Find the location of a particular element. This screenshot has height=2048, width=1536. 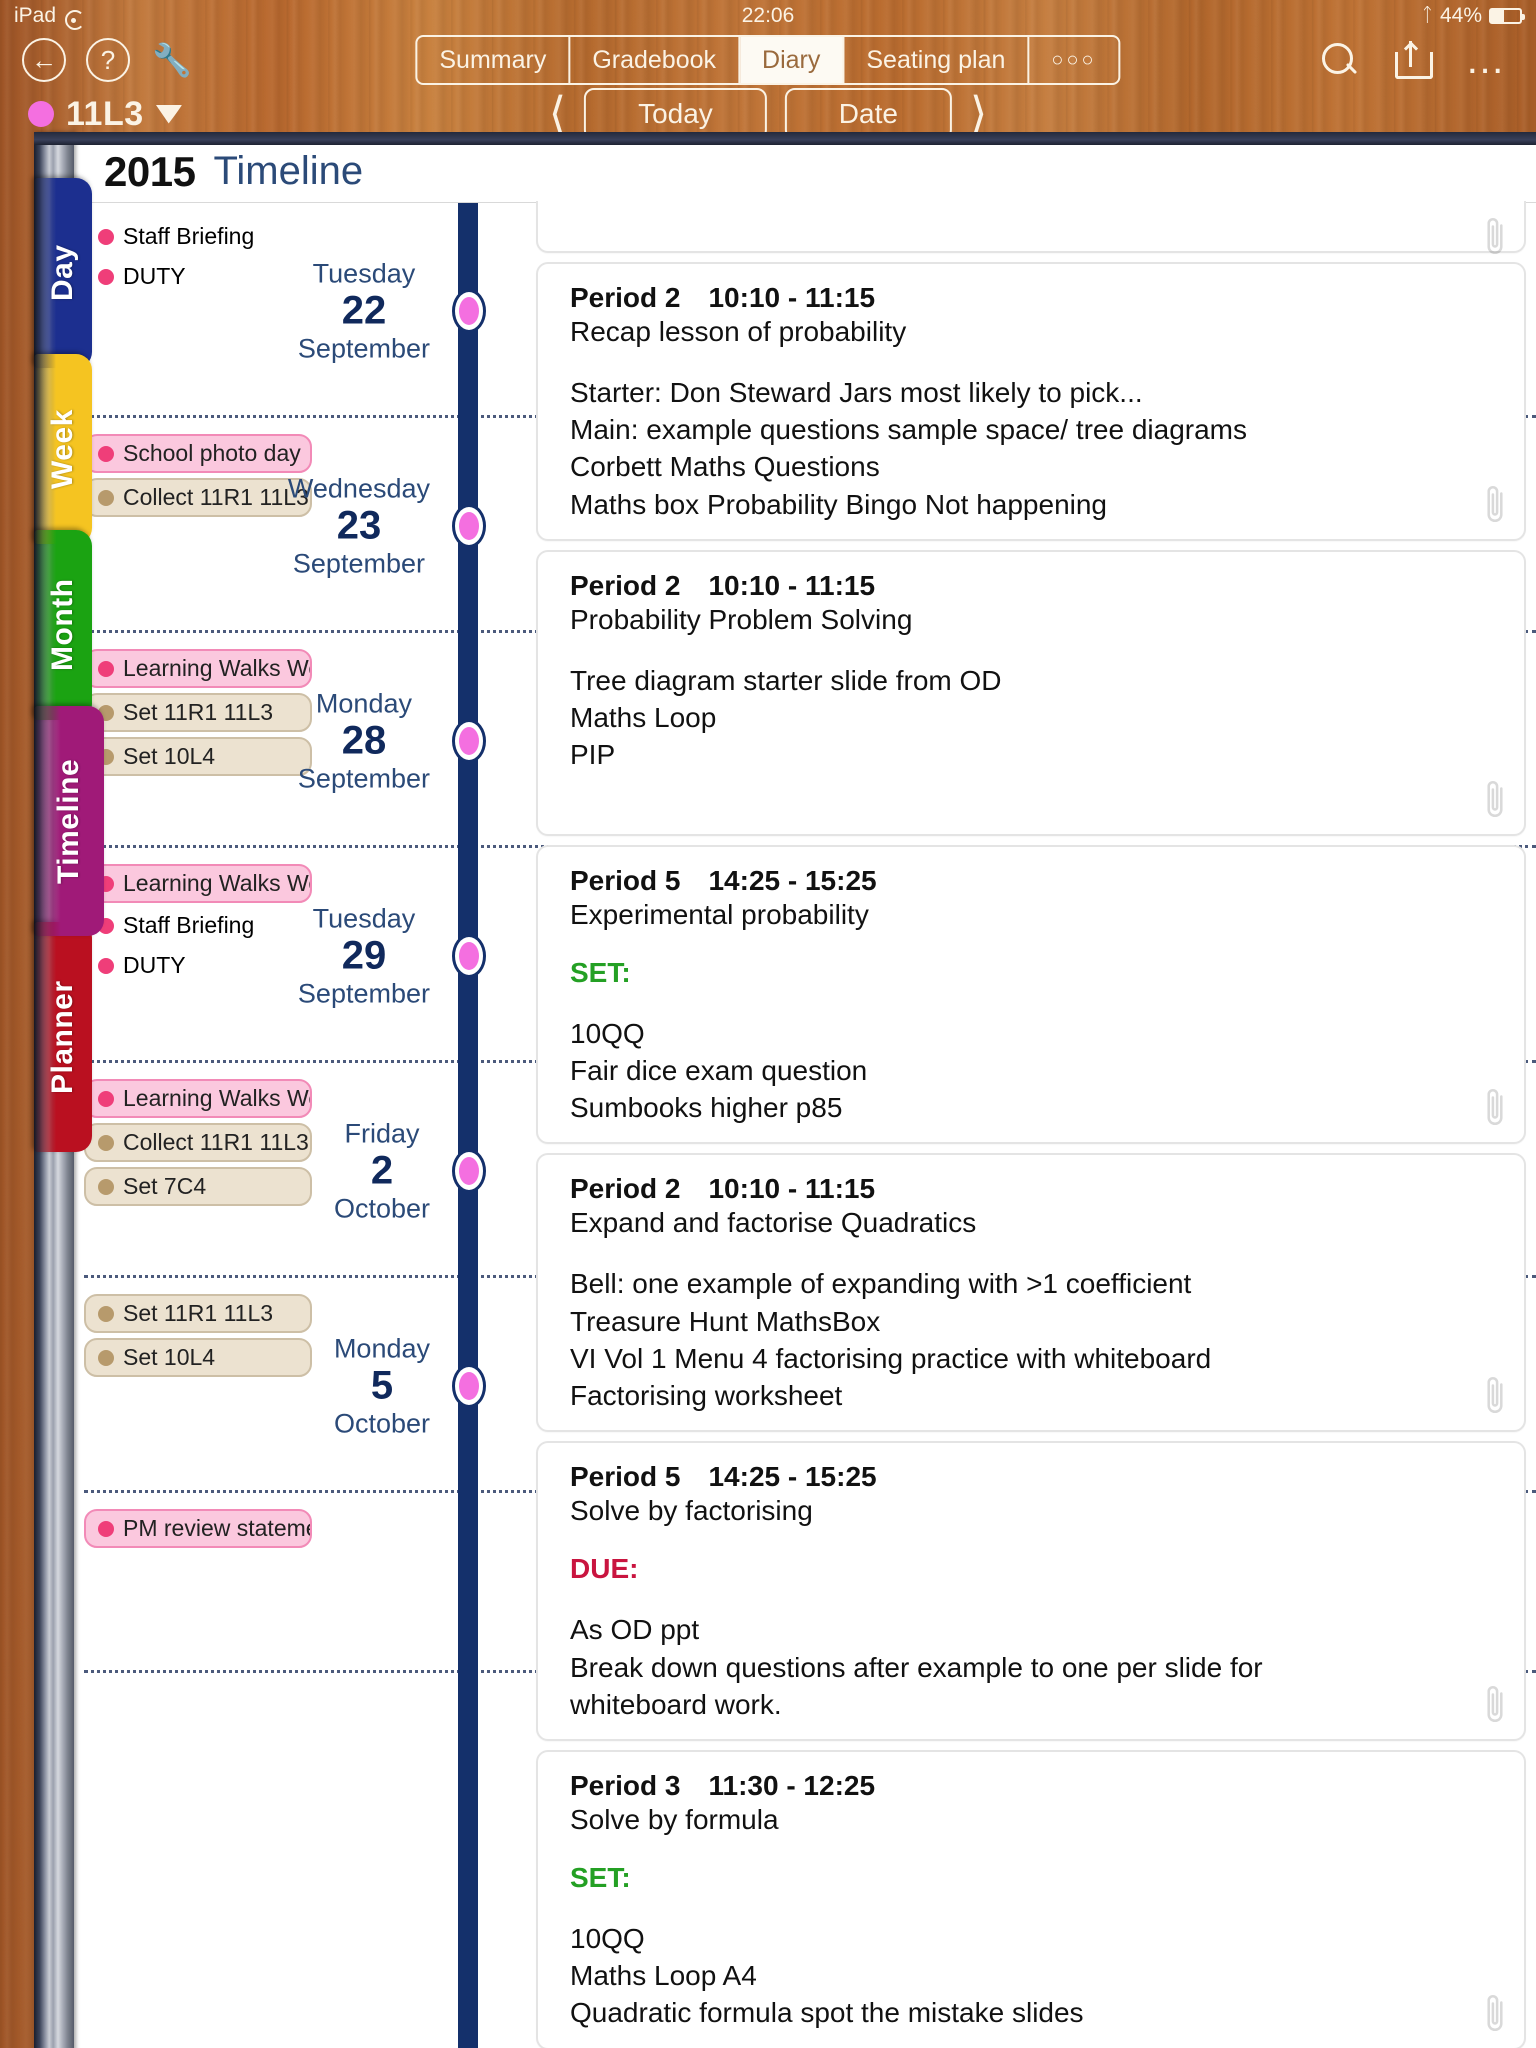

wifi-icon is located at coordinates (73, 16).